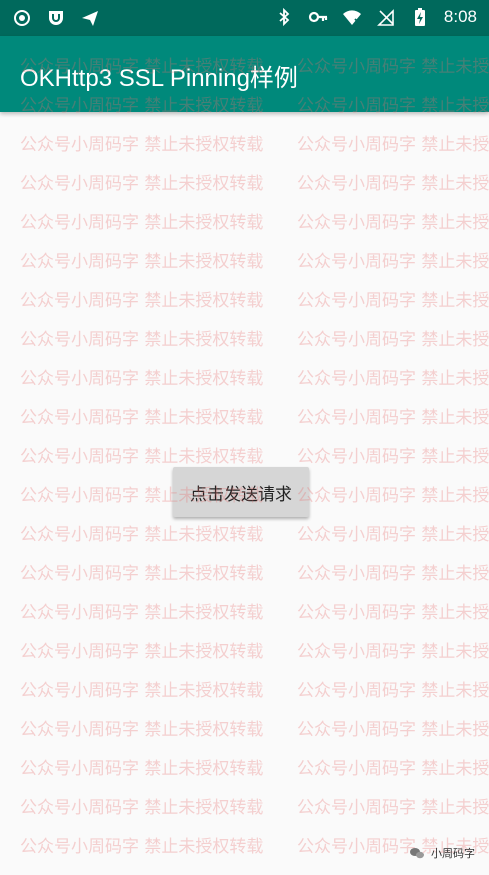  I want to click on app-title: OKHttp3 SSL Pinning样例, so click(159, 78).